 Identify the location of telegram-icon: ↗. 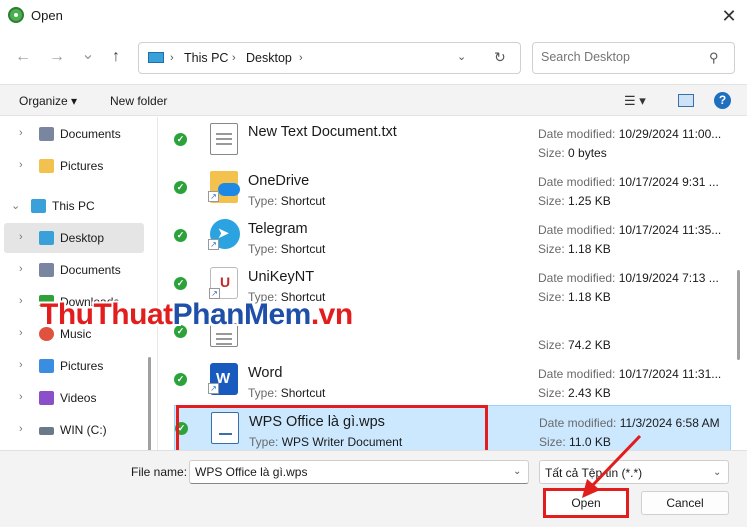
(224, 234).